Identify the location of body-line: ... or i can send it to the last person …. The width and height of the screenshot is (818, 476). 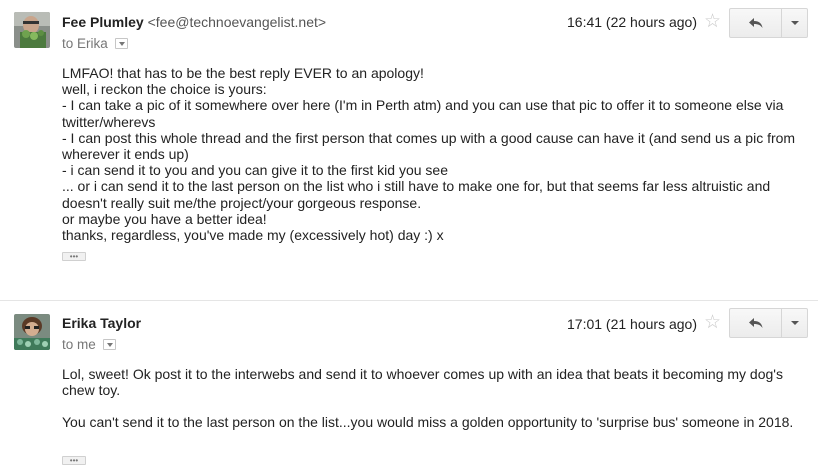
(416, 194).